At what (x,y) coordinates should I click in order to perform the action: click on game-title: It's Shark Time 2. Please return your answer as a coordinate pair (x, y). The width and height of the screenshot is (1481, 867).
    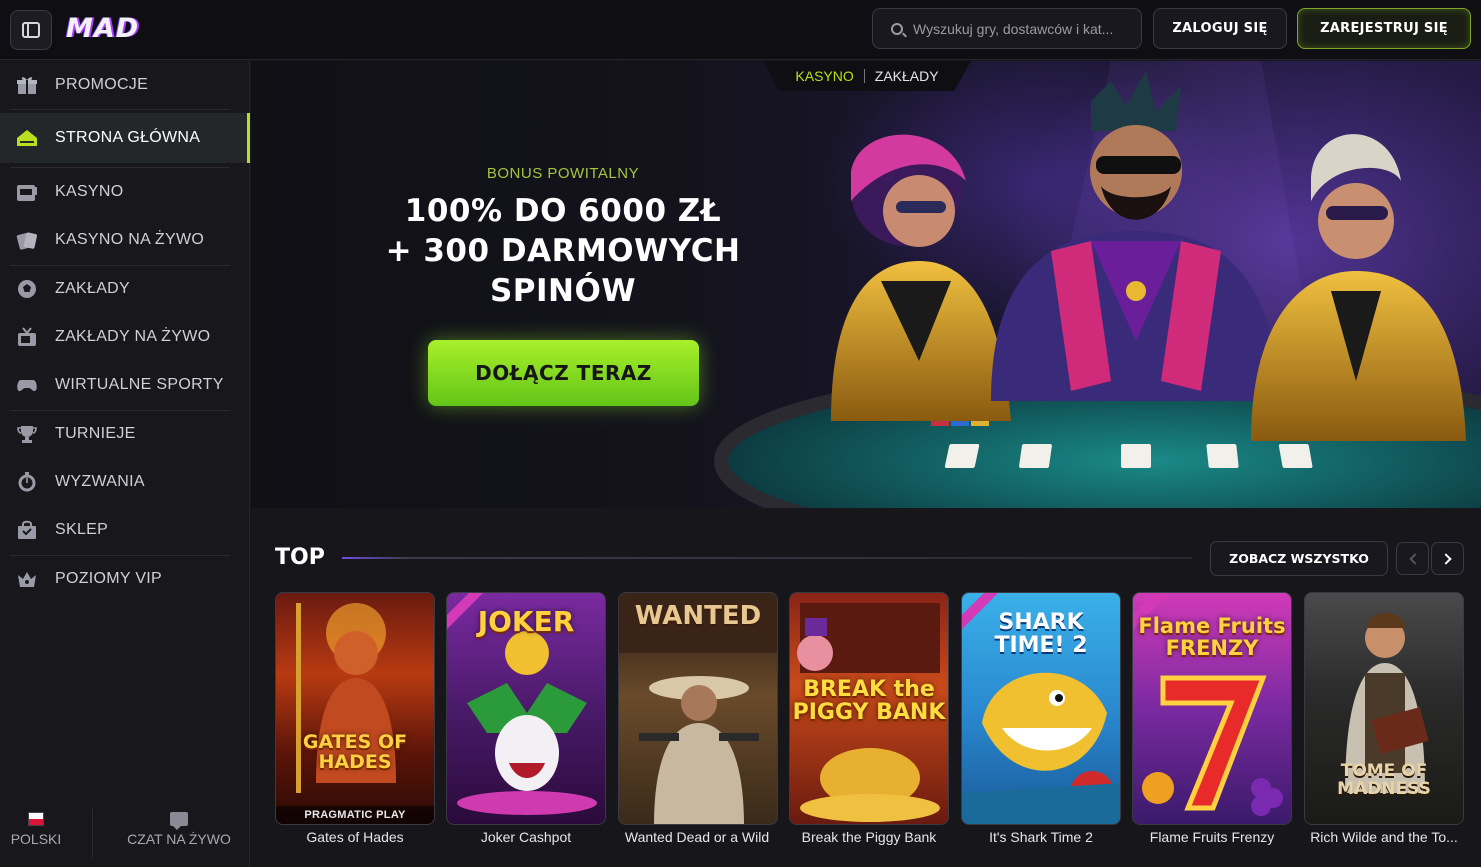
    Looking at the image, I should click on (1041, 837).